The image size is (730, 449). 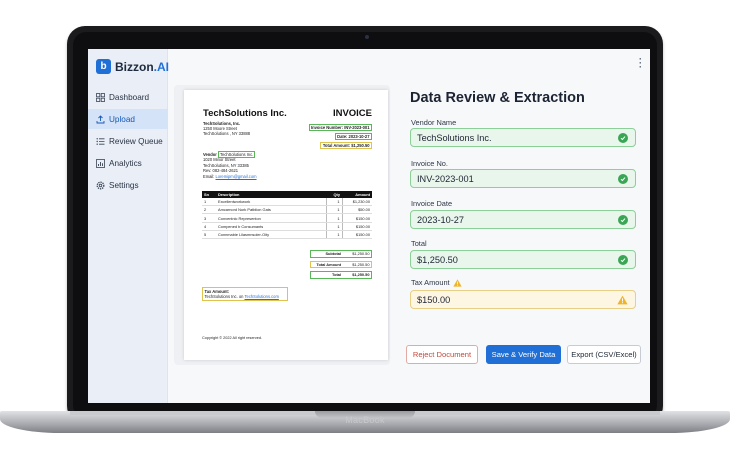 What do you see at coordinates (434, 122) in the screenshot?
I see `field-label-vendor-name: Vendor Name` at bounding box center [434, 122].